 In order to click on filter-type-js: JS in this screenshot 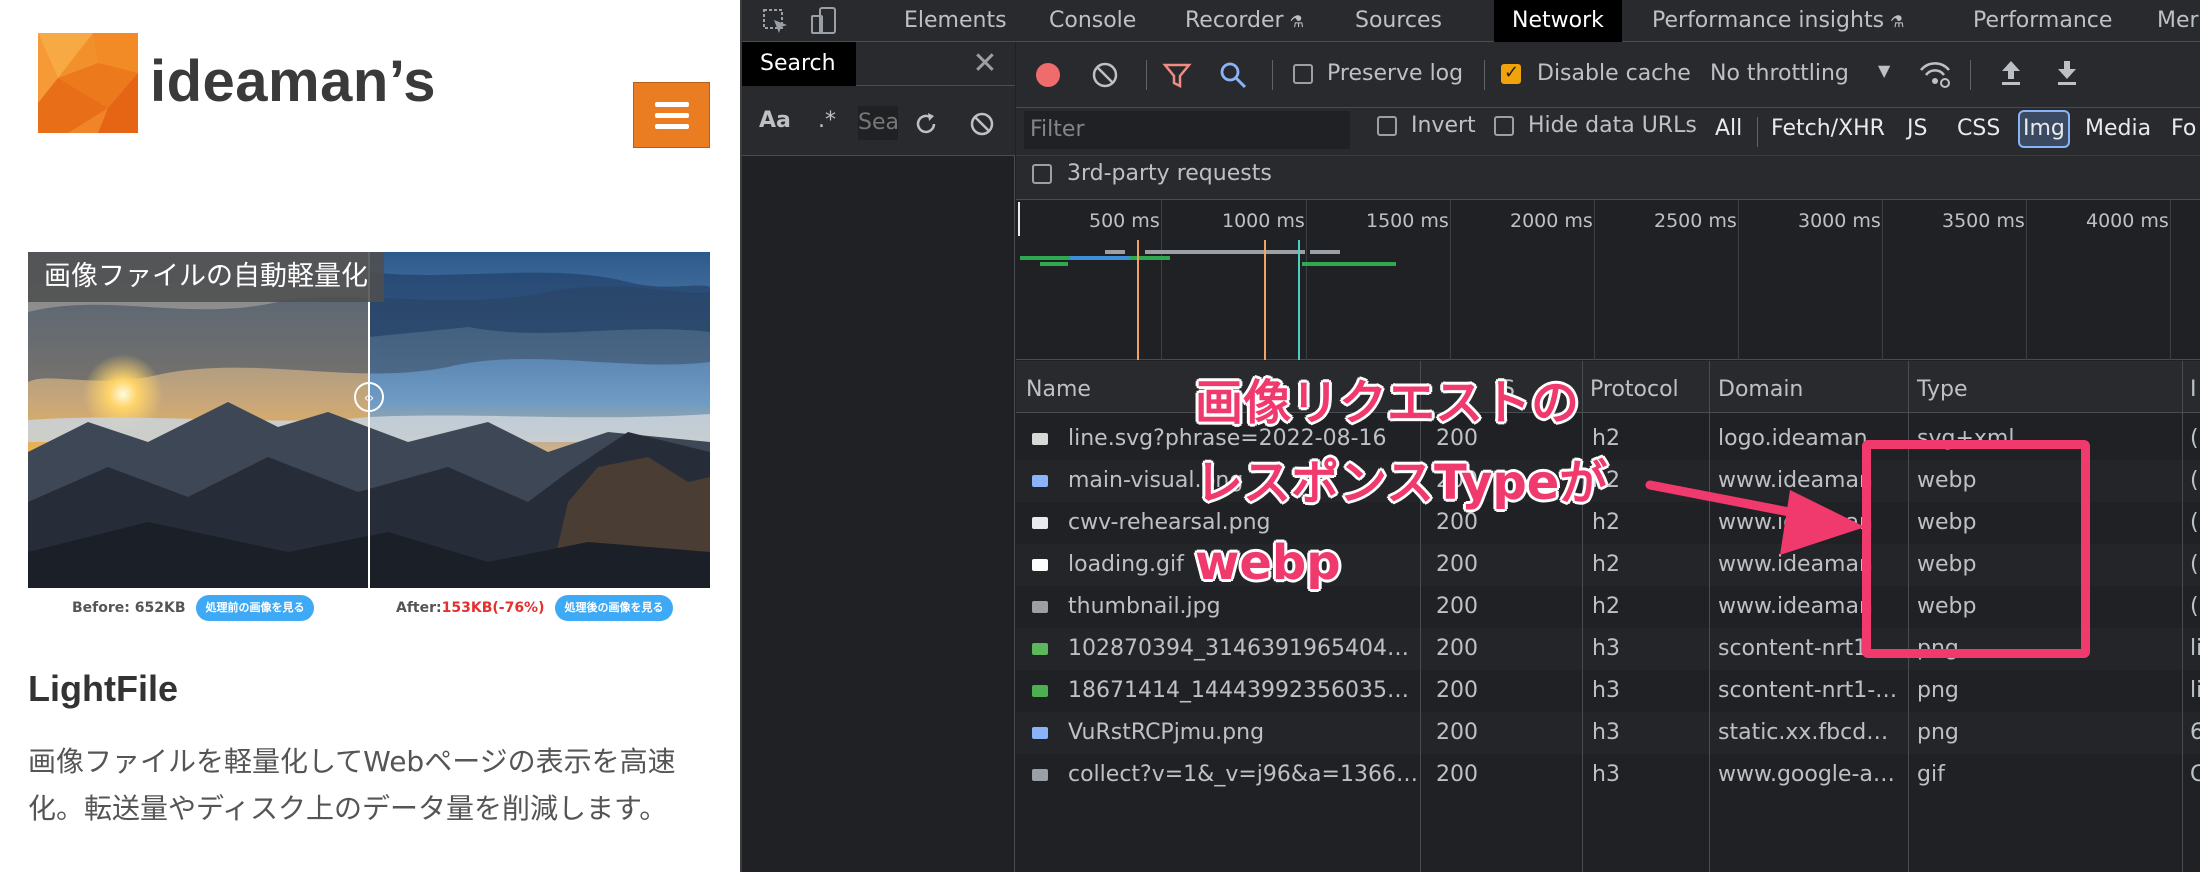, I will do `click(1917, 128)`.